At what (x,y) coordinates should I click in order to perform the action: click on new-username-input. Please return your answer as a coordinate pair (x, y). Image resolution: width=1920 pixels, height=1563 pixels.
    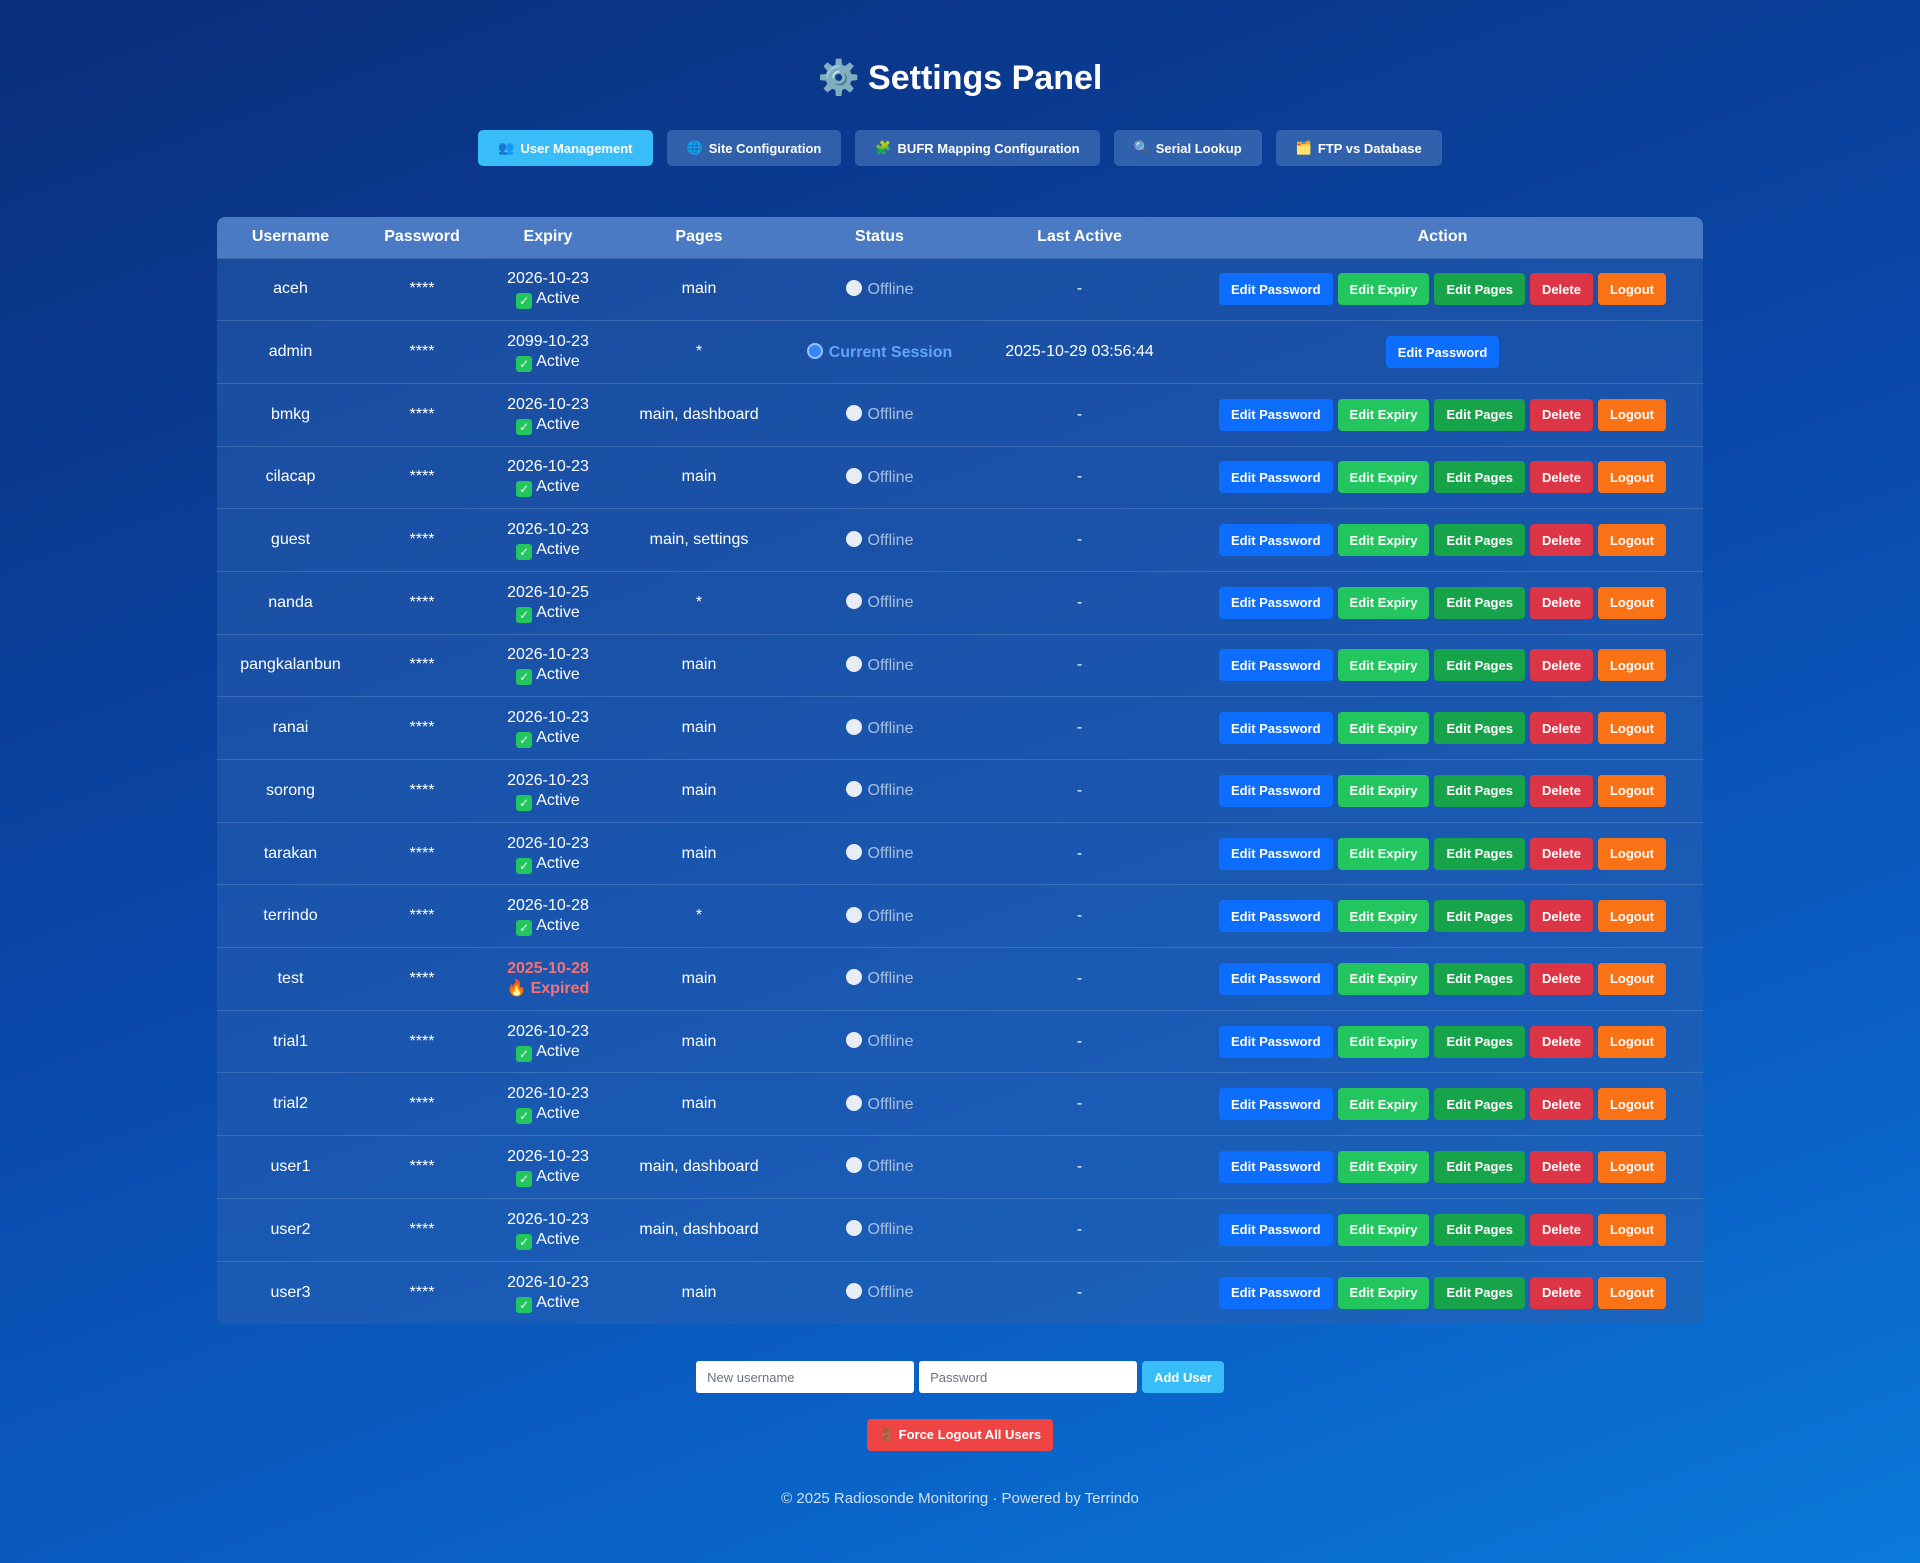
    Looking at the image, I should click on (805, 1377).